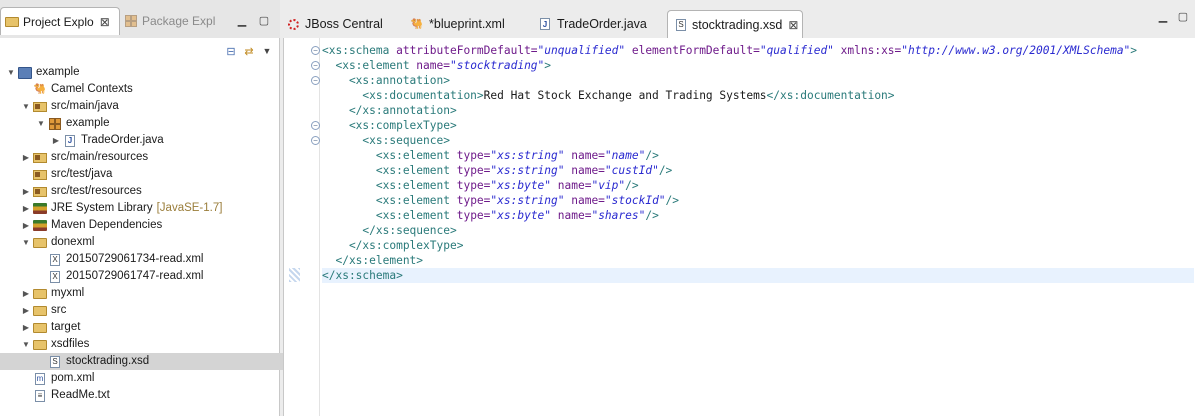 The height and width of the screenshot is (416, 1195). I want to click on library-icon, so click(40, 226).